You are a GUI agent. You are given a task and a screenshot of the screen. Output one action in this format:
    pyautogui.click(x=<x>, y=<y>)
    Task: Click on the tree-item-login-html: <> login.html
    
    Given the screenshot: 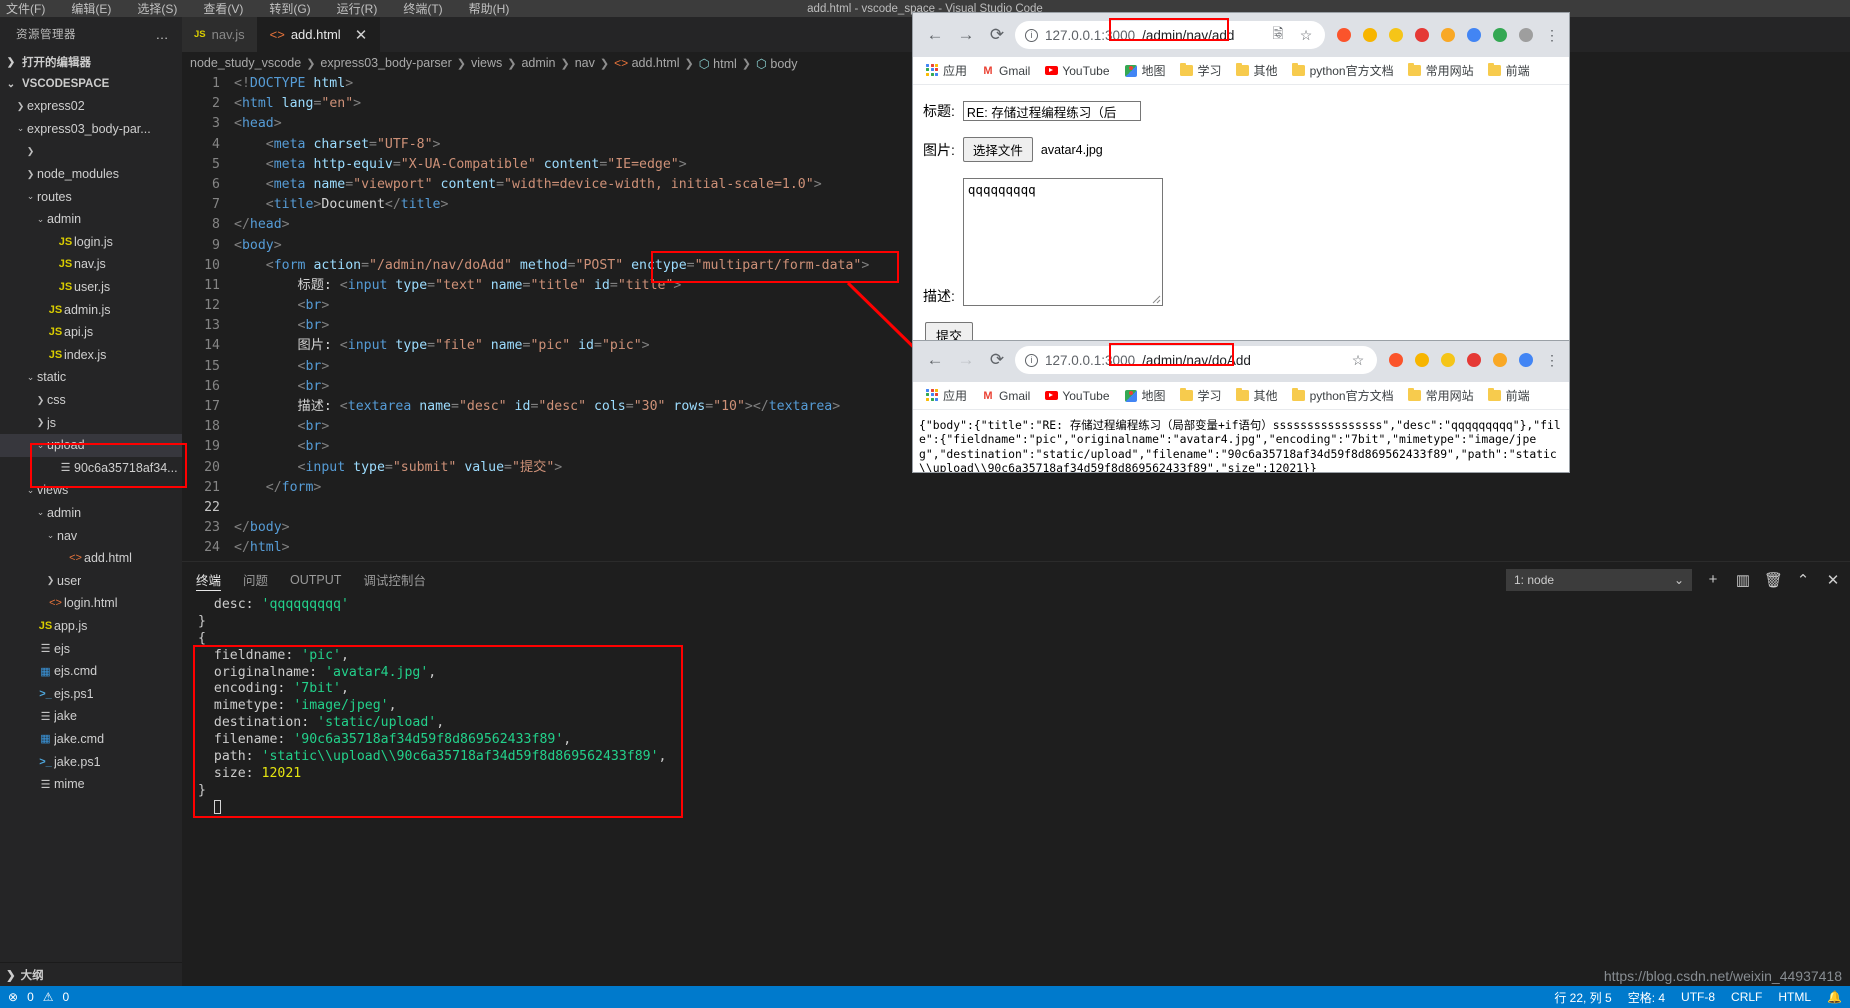 What is the action you would take?
    pyautogui.click(x=91, y=603)
    